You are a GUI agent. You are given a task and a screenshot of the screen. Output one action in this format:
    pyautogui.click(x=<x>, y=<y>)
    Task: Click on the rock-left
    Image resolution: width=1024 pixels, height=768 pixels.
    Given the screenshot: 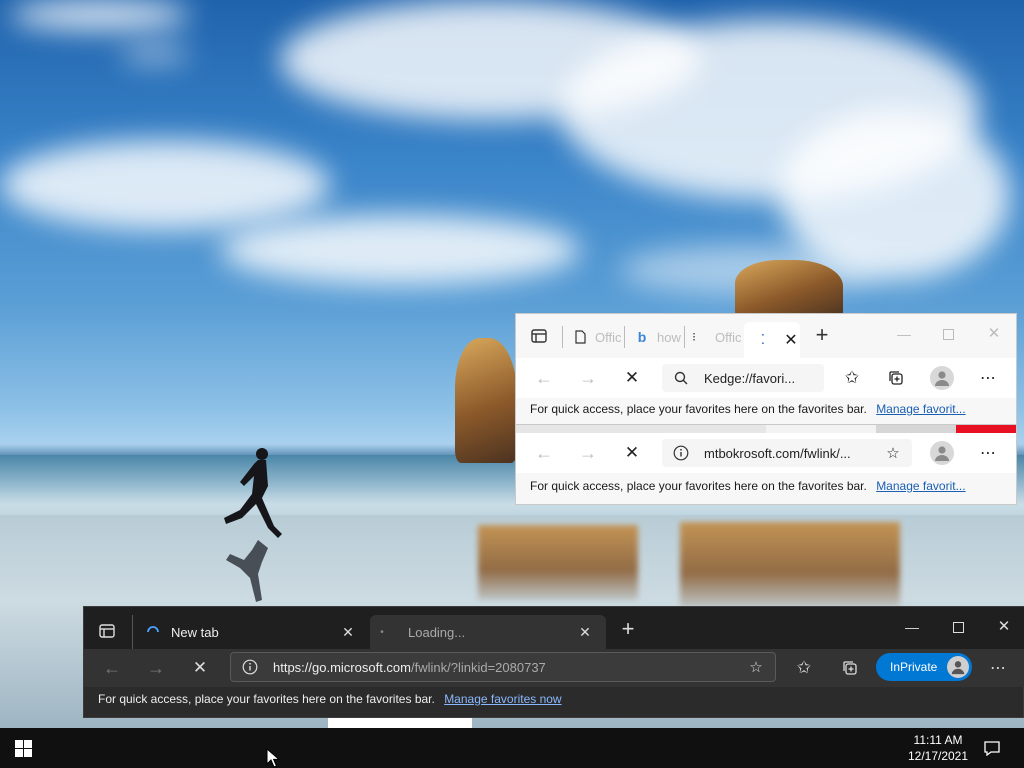 What is the action you would take?
    pyautogui.click(x=486, y=400)
    